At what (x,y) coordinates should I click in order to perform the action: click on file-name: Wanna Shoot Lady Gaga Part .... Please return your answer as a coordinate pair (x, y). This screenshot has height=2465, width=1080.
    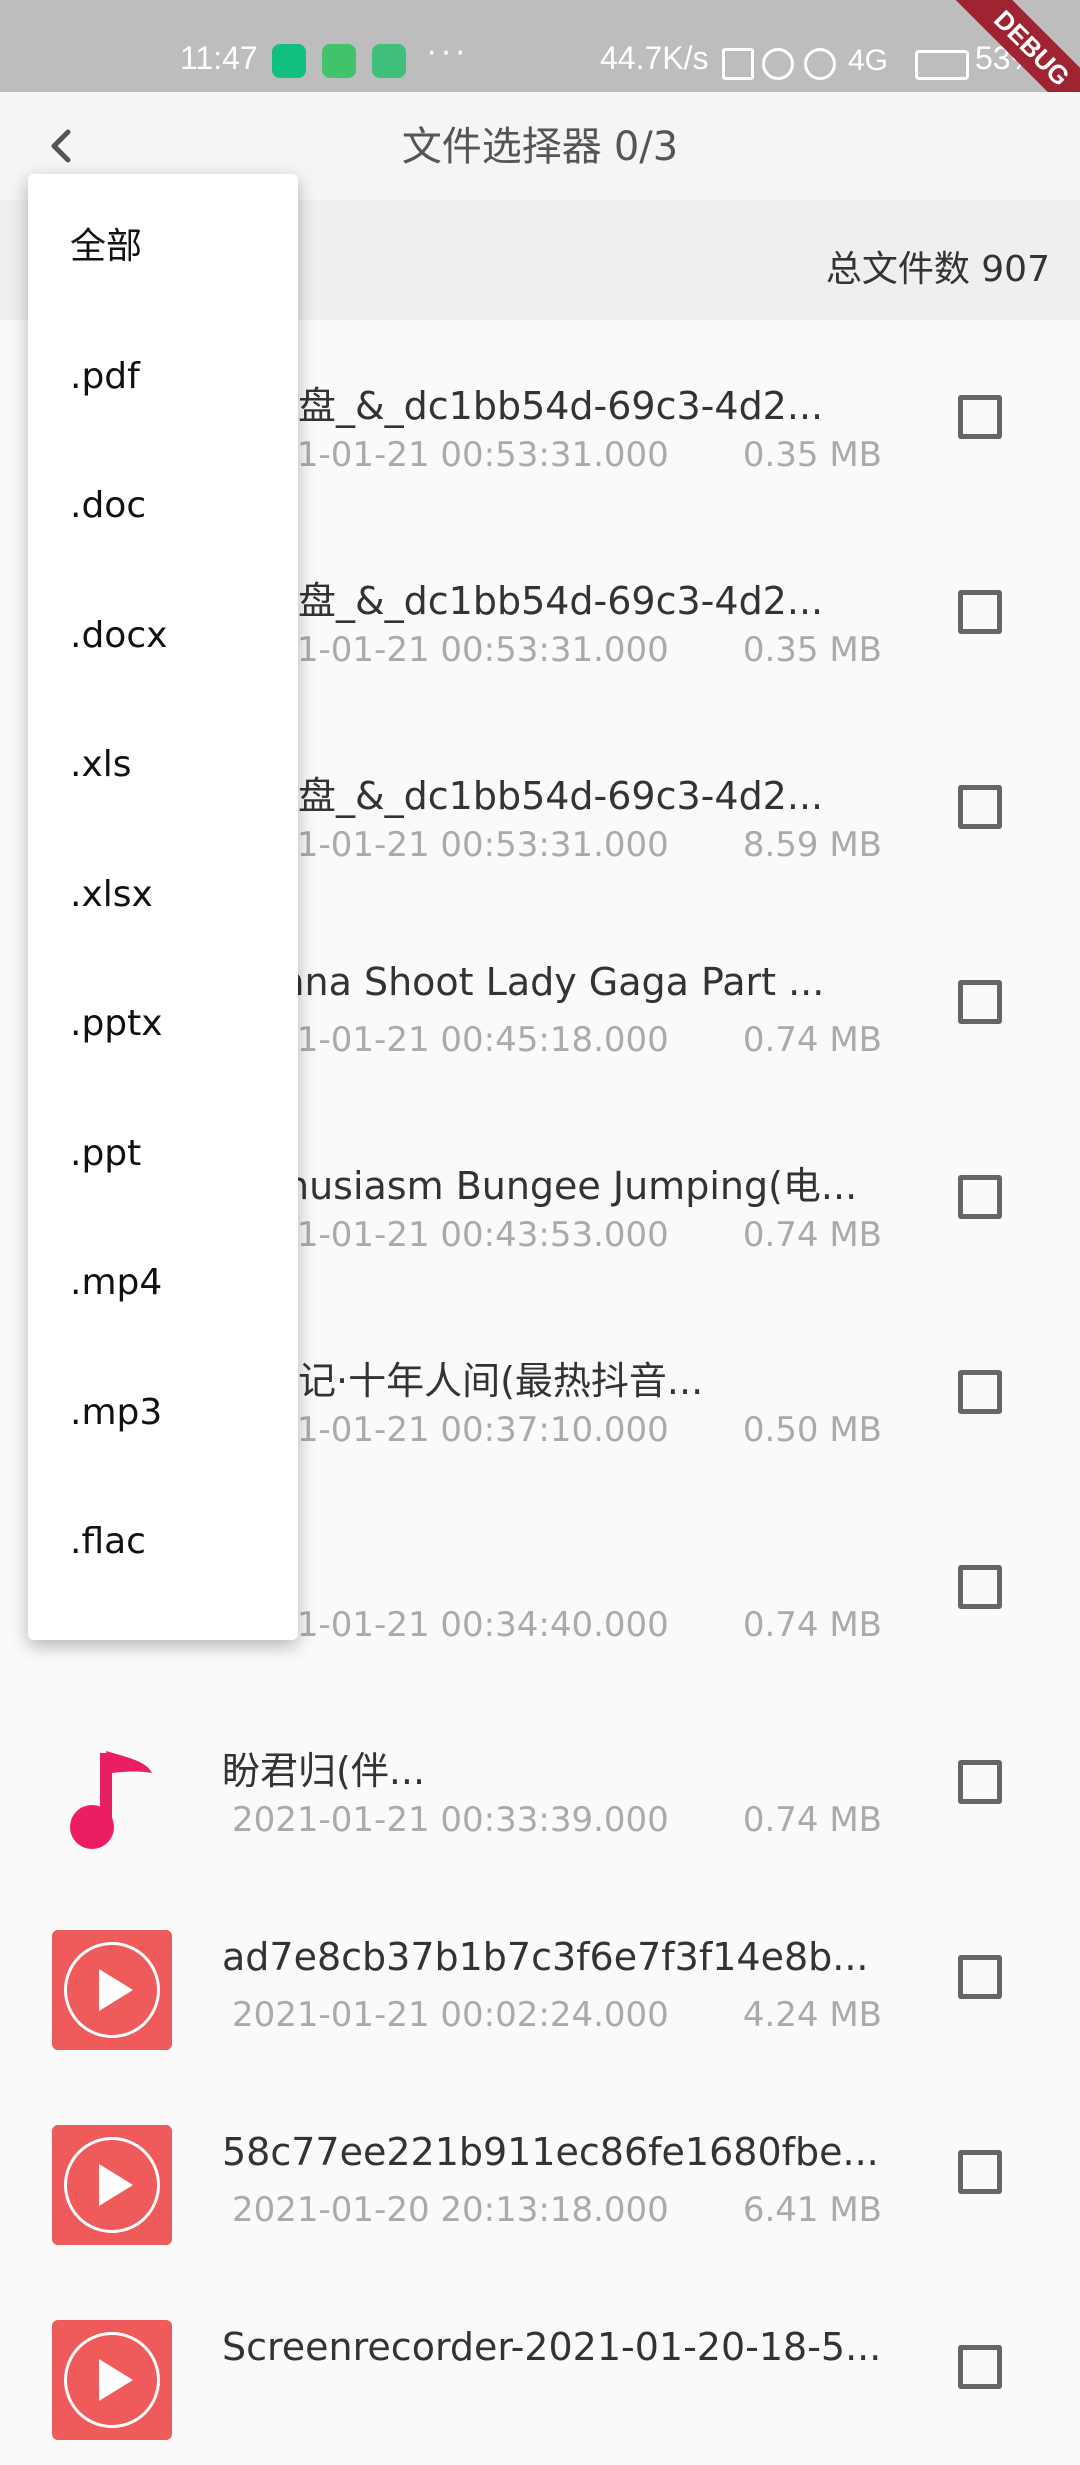
    Looking at the image, I should click on (523, 982).